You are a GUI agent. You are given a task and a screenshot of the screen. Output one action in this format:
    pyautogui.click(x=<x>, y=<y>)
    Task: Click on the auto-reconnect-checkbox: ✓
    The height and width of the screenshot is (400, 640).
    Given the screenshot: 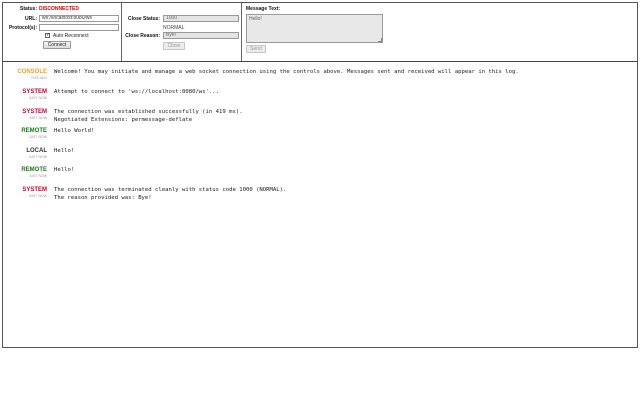 What is the action you would take?
    pyautogui.click(x=47, y=35)
    